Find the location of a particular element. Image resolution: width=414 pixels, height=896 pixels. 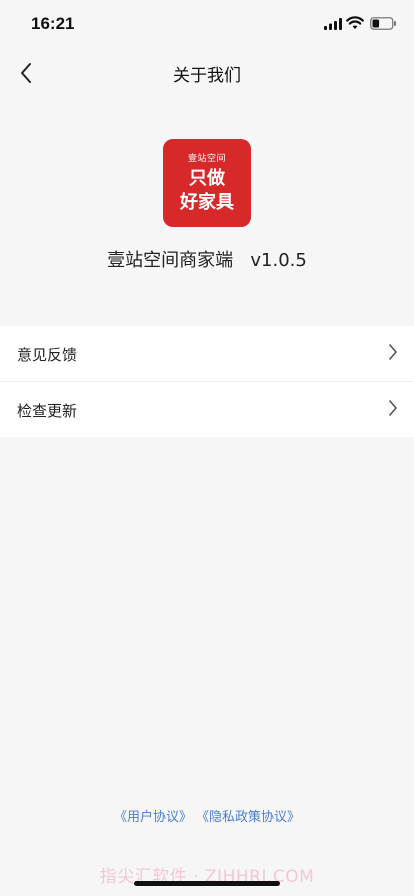

footer-links: 《用户协议》 《隐私政策协议》 is located at coordinates (207, 815).